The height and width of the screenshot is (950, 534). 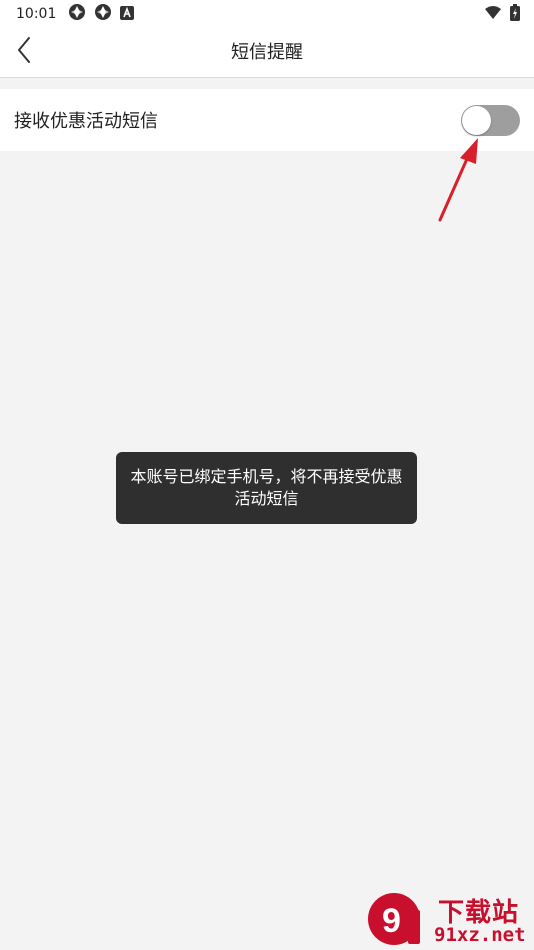 I want to click on toast-text: 本账号已绑定手机号，将不再接受优惠活动短信, so click(x=266, y=487).